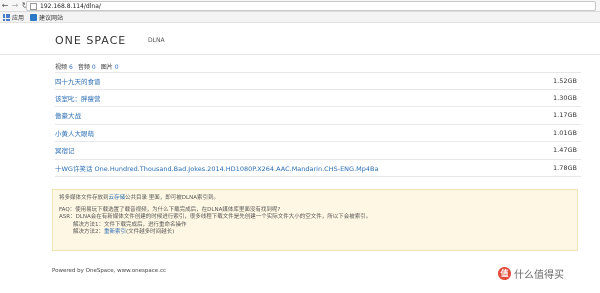 This screenshot has height=293, width=600. I want to click on bookmark-label: 应用, so click(18, 18).